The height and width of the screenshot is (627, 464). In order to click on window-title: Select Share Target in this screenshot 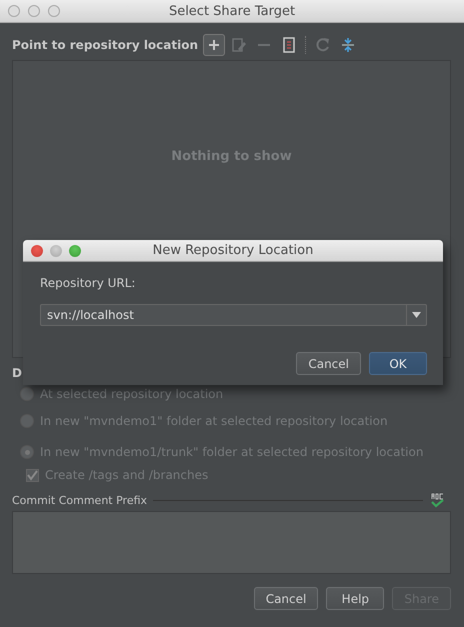, I will do `click(232, 11)`.